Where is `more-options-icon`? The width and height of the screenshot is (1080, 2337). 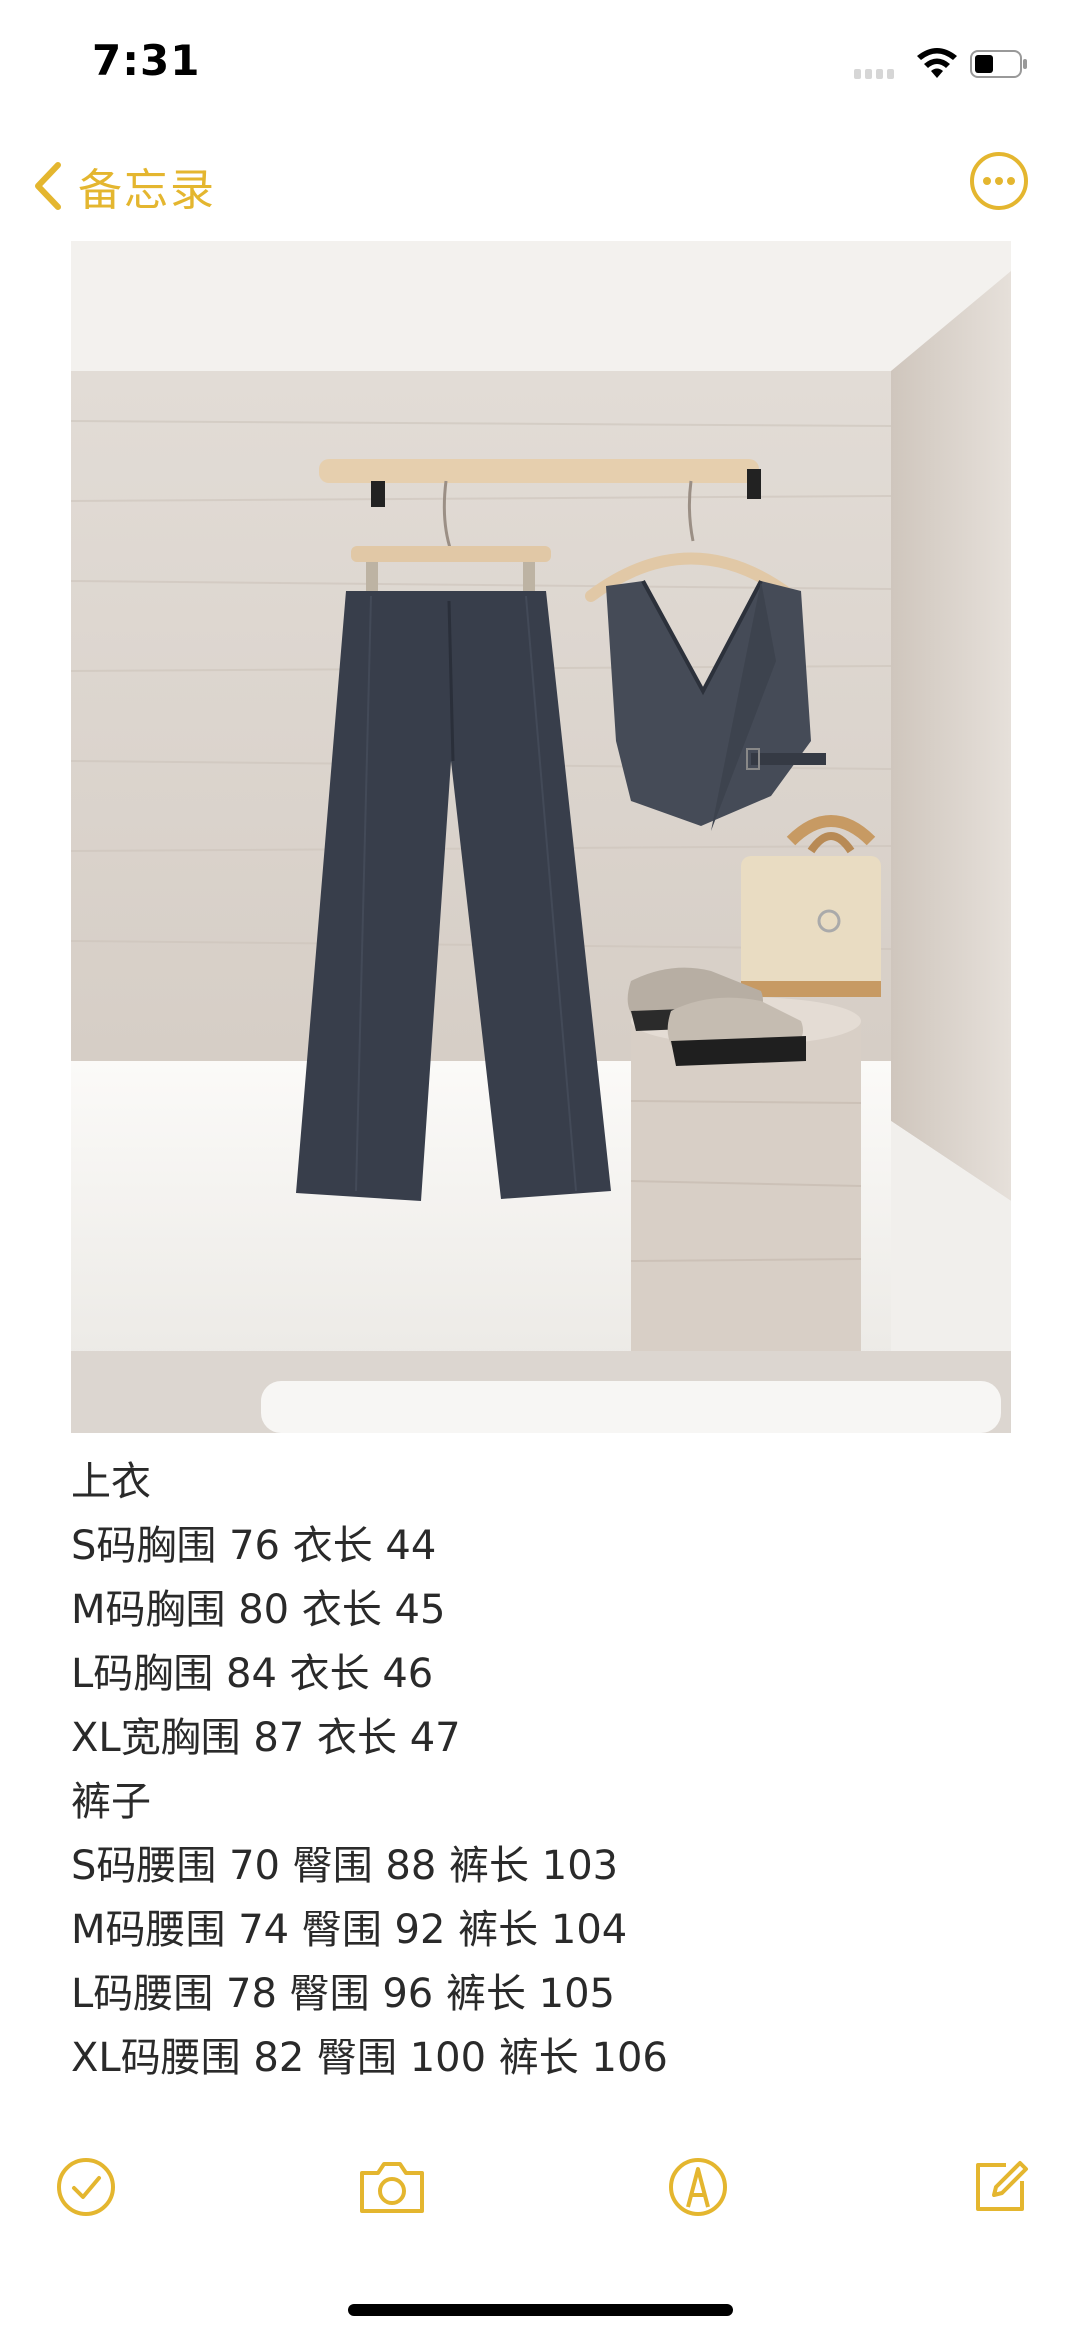 more-options-icon is located at coordinates (999, 181).